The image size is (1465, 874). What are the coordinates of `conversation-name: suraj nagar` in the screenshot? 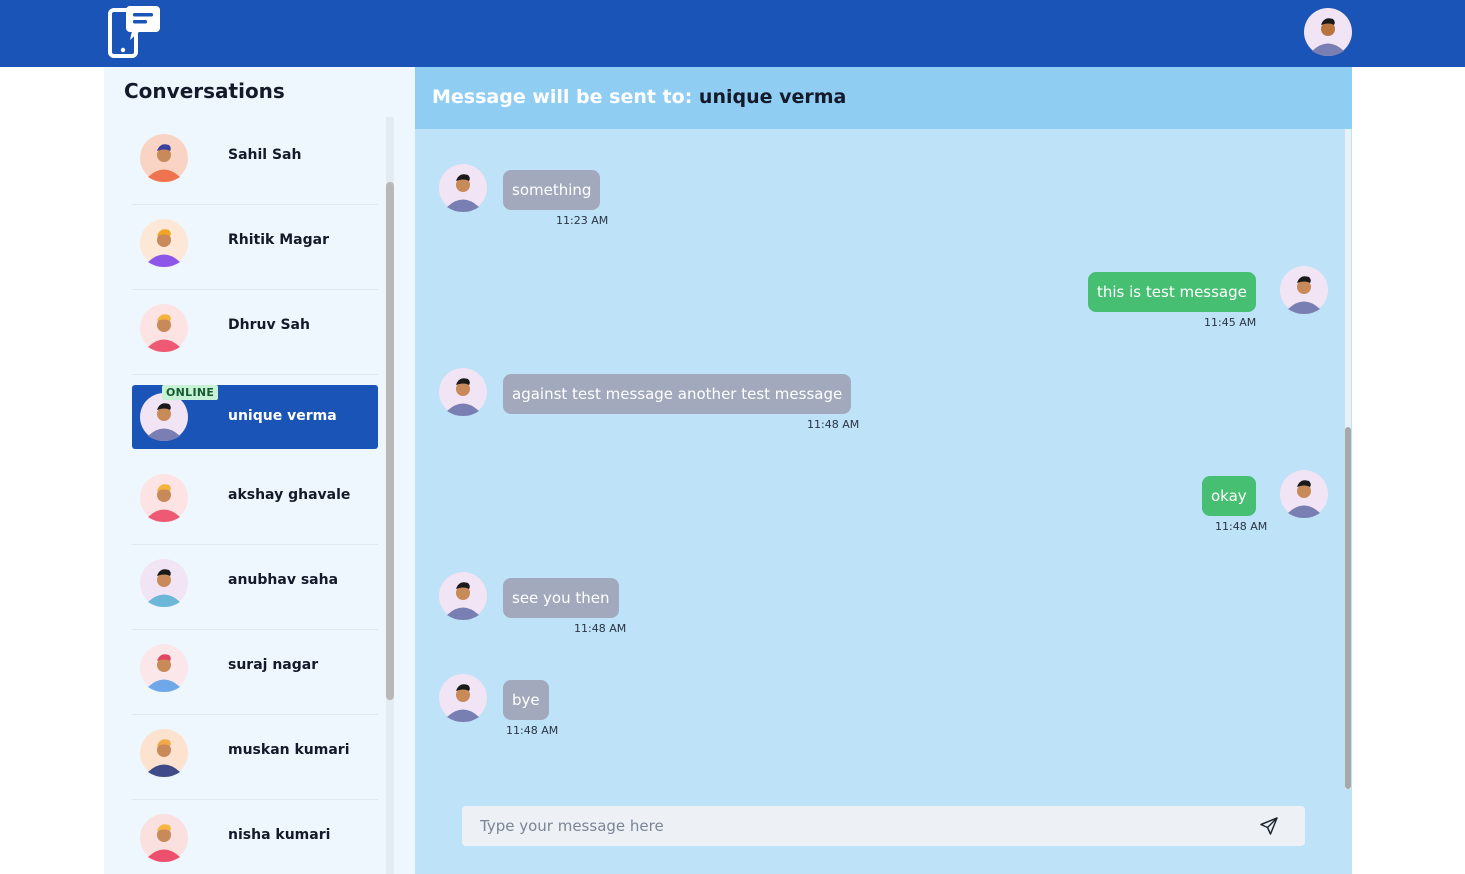 It's located at (273, 665).